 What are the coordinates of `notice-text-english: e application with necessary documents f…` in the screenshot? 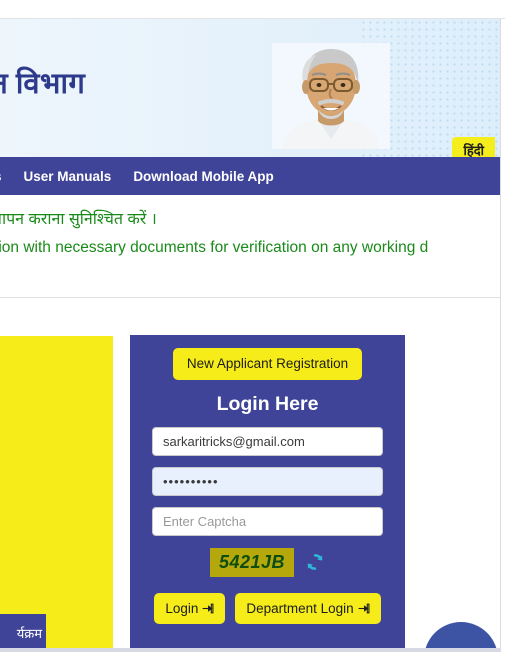 It's located at (214, 247).